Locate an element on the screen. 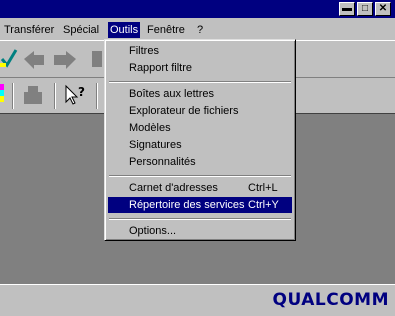 This screenshot has height=316, width=395. menu-fenetre: Fenêtre is located at coordinates (166, 30).